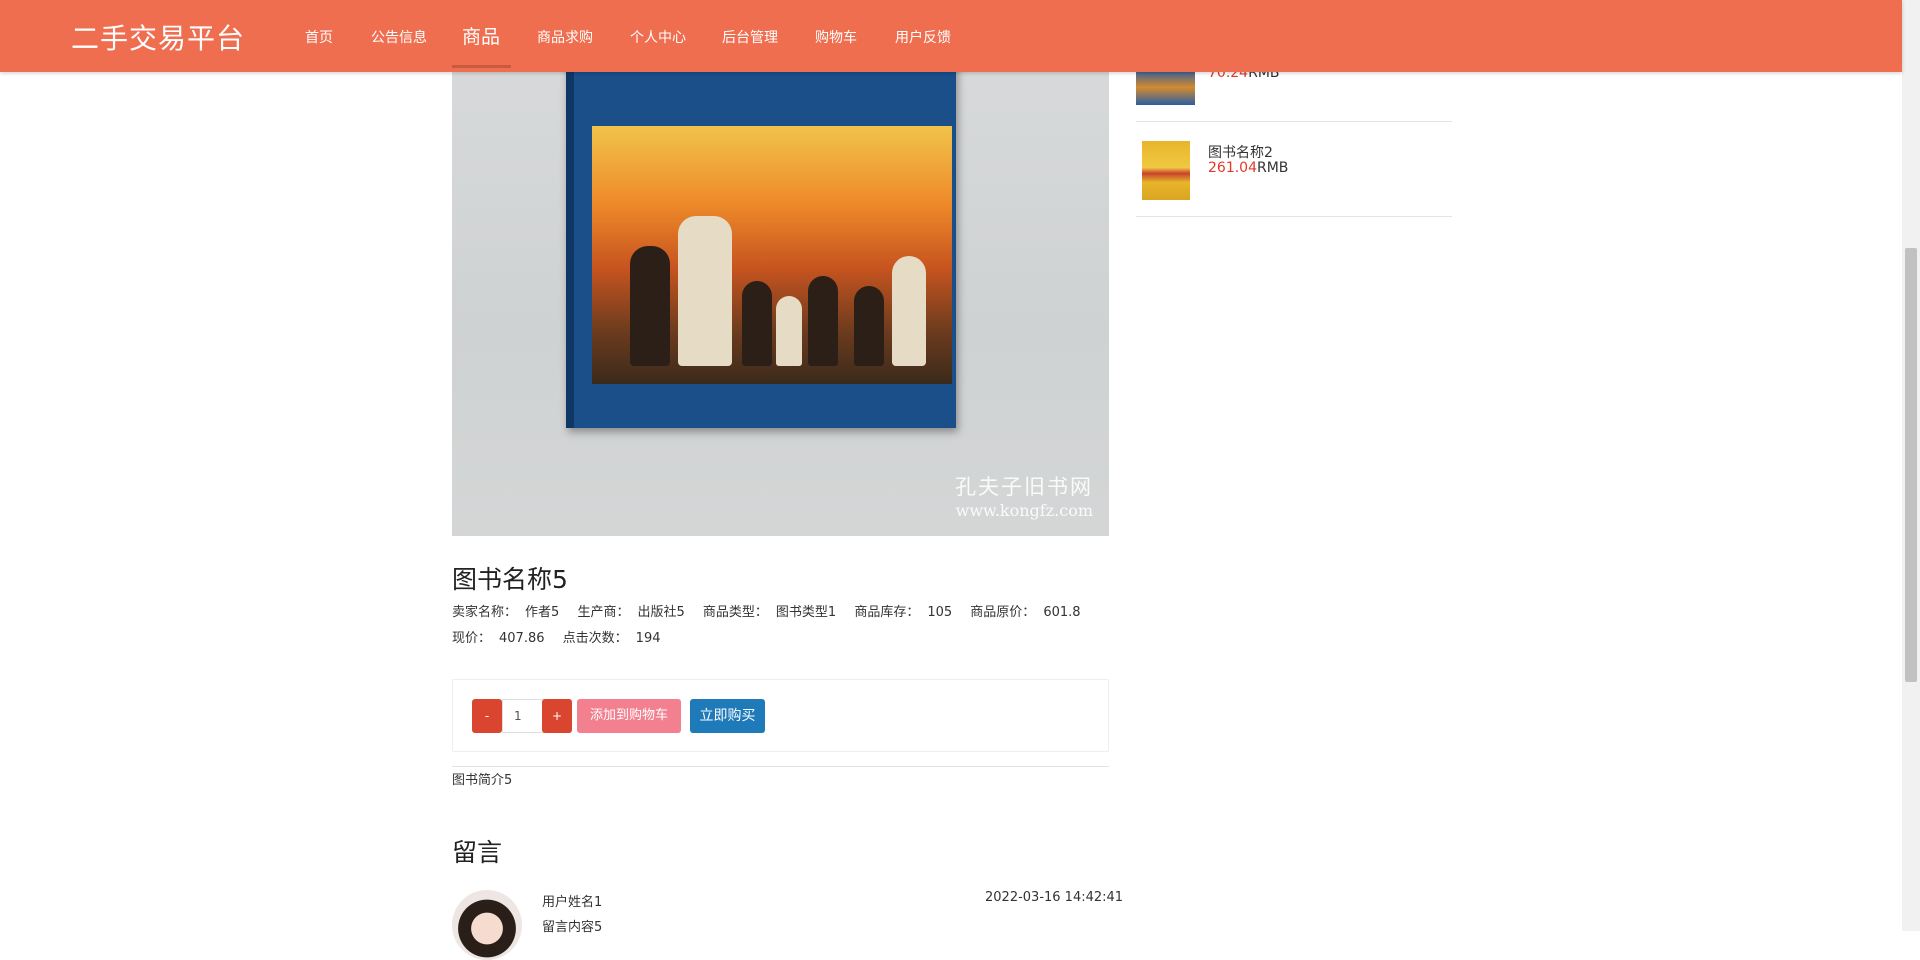 The width and height of the screenshot is (1920, 960). What do you see at coordinates (806, 612) in the screenshot?
I see `type-value: 图书类型1` at bounding box center [806, 612].